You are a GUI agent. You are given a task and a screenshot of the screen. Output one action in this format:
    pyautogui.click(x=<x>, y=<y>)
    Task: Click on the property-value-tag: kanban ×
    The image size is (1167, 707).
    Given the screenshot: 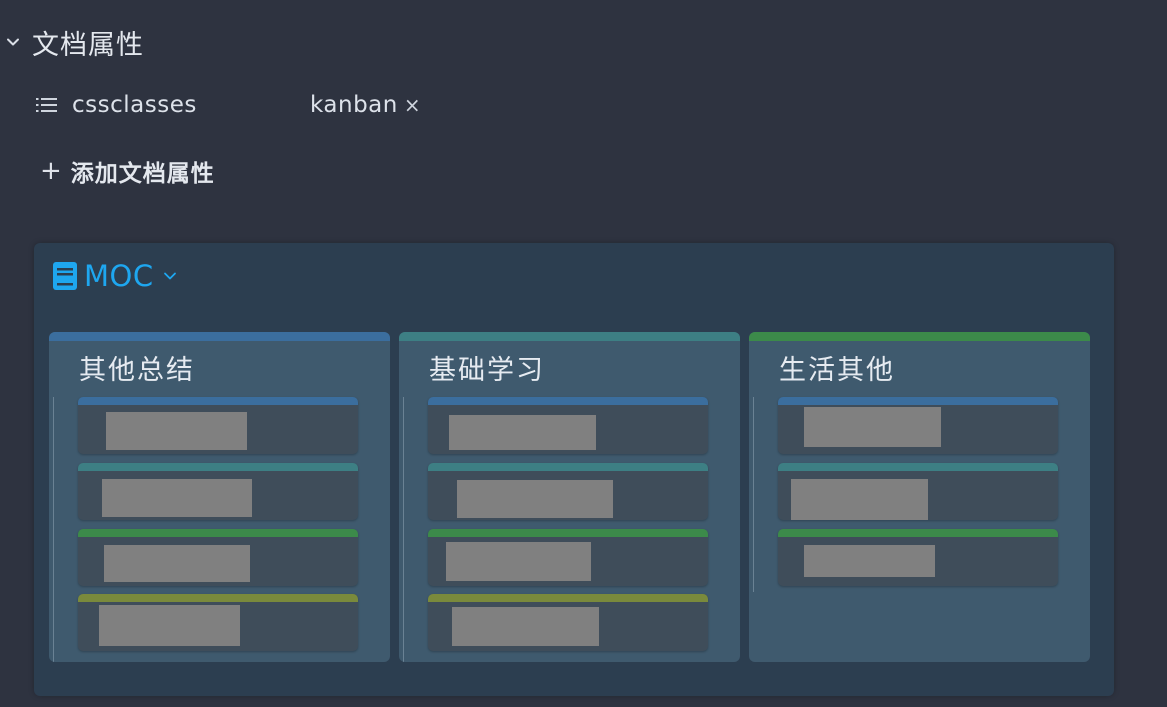 What is the action you would take?
    pyautogui.click(x=365, y=105)
    